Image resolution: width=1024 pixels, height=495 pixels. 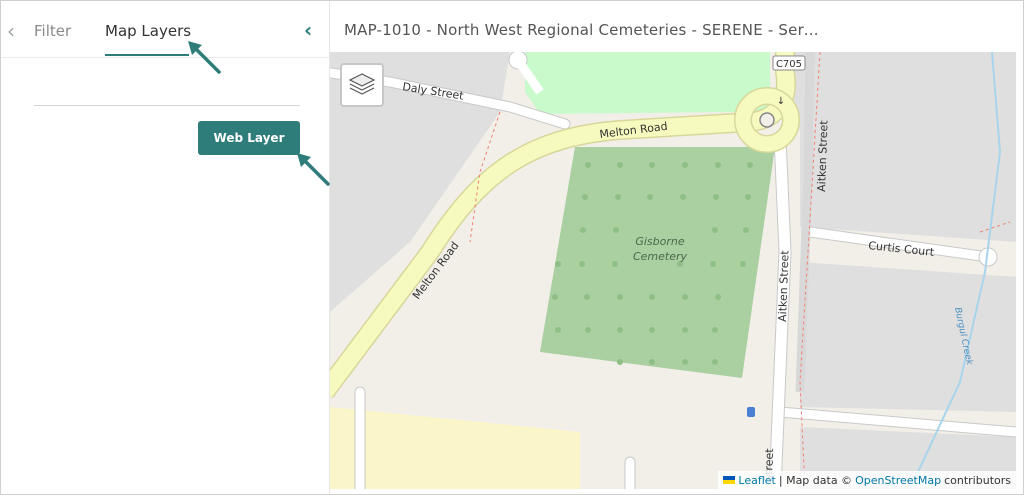 I want to click on label-aitken-street-mid: Aitken Street, so click(x=784, y=285).